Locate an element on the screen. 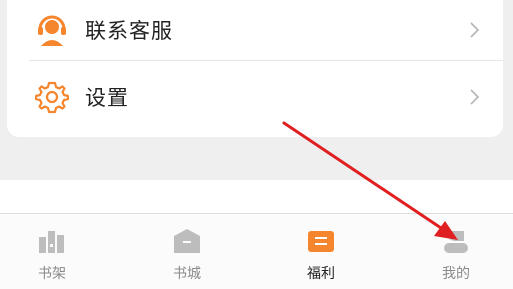 This screenshot has width=513, height=289. profile-icon is located at coordinates (456, 242).